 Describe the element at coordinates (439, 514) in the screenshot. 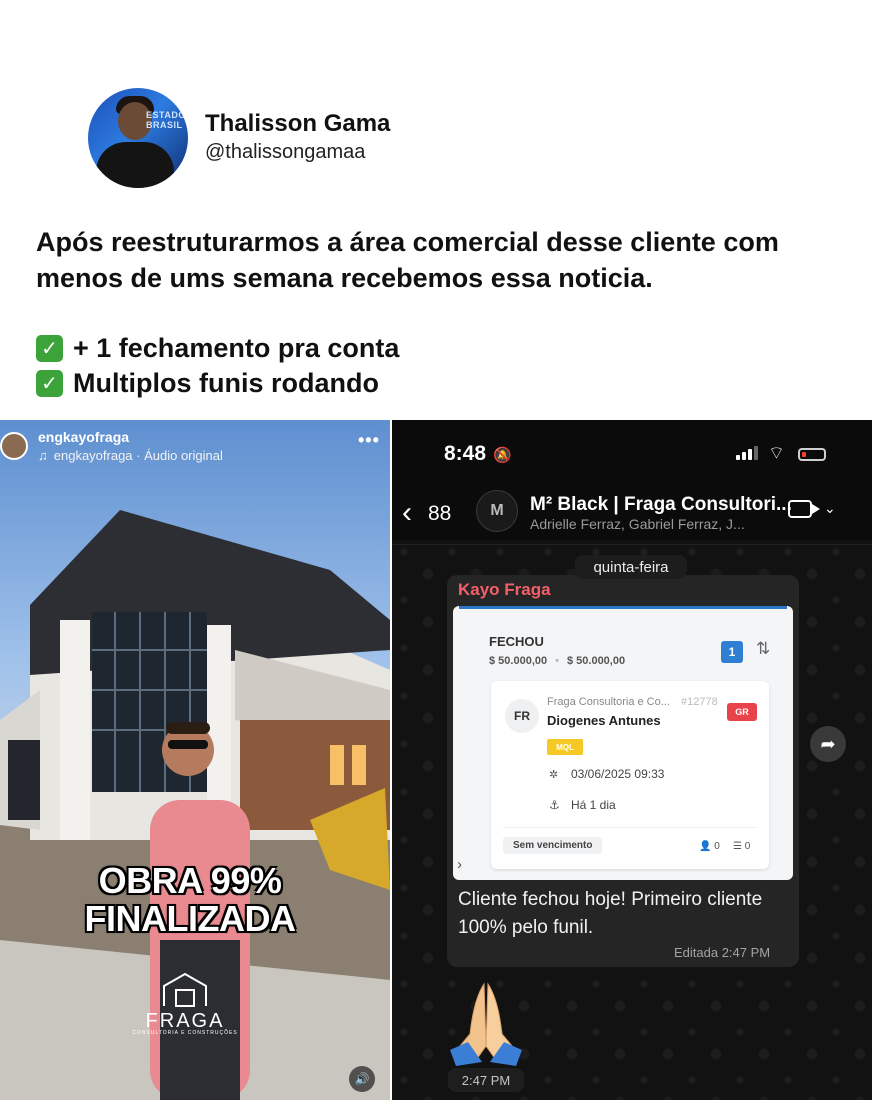

I see `unread-count: 88` at that location.